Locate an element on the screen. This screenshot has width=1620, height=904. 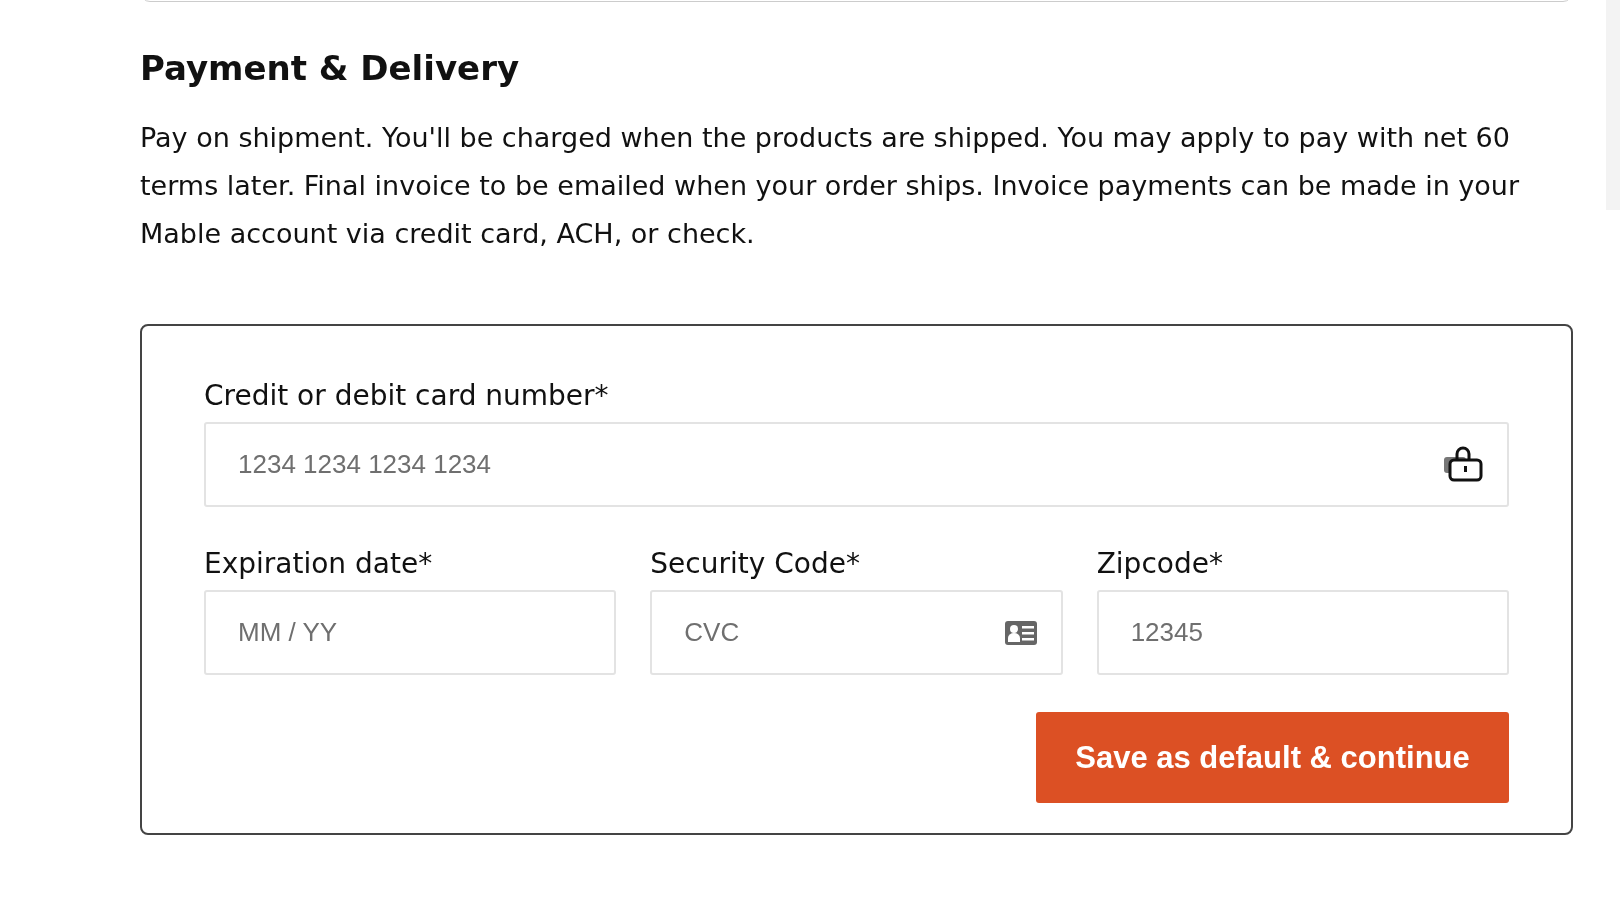
input-field: 12345 is located at coordinates (1302, 632).